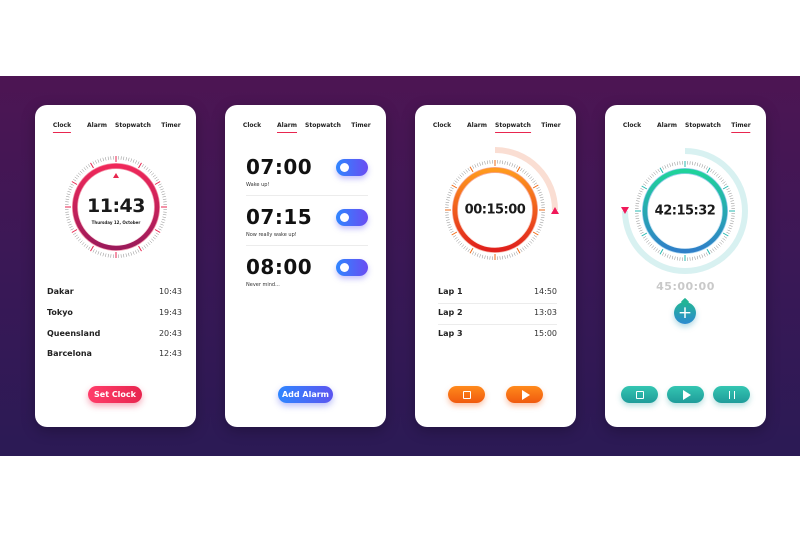 The height and width of the screenshot is (533, 800). I want to click on alarm-time: 08:00, so click(279, 267).